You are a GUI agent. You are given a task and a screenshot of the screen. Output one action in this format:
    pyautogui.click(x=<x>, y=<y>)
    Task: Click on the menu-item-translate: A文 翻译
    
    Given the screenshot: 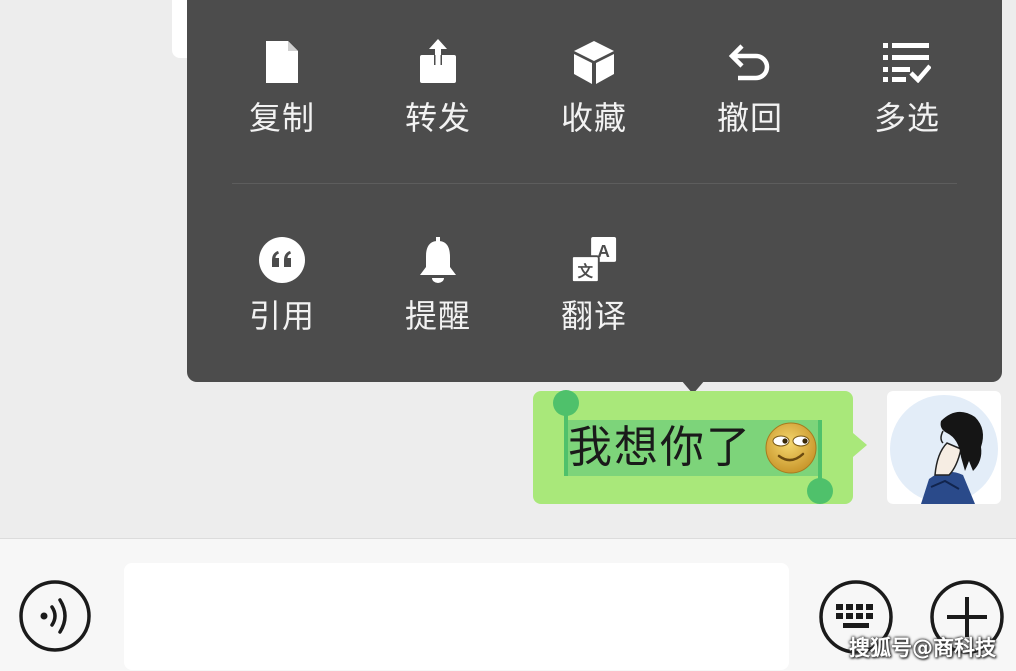 What is the action you would take?
    pyautogui.click(x=594, y=294)
    